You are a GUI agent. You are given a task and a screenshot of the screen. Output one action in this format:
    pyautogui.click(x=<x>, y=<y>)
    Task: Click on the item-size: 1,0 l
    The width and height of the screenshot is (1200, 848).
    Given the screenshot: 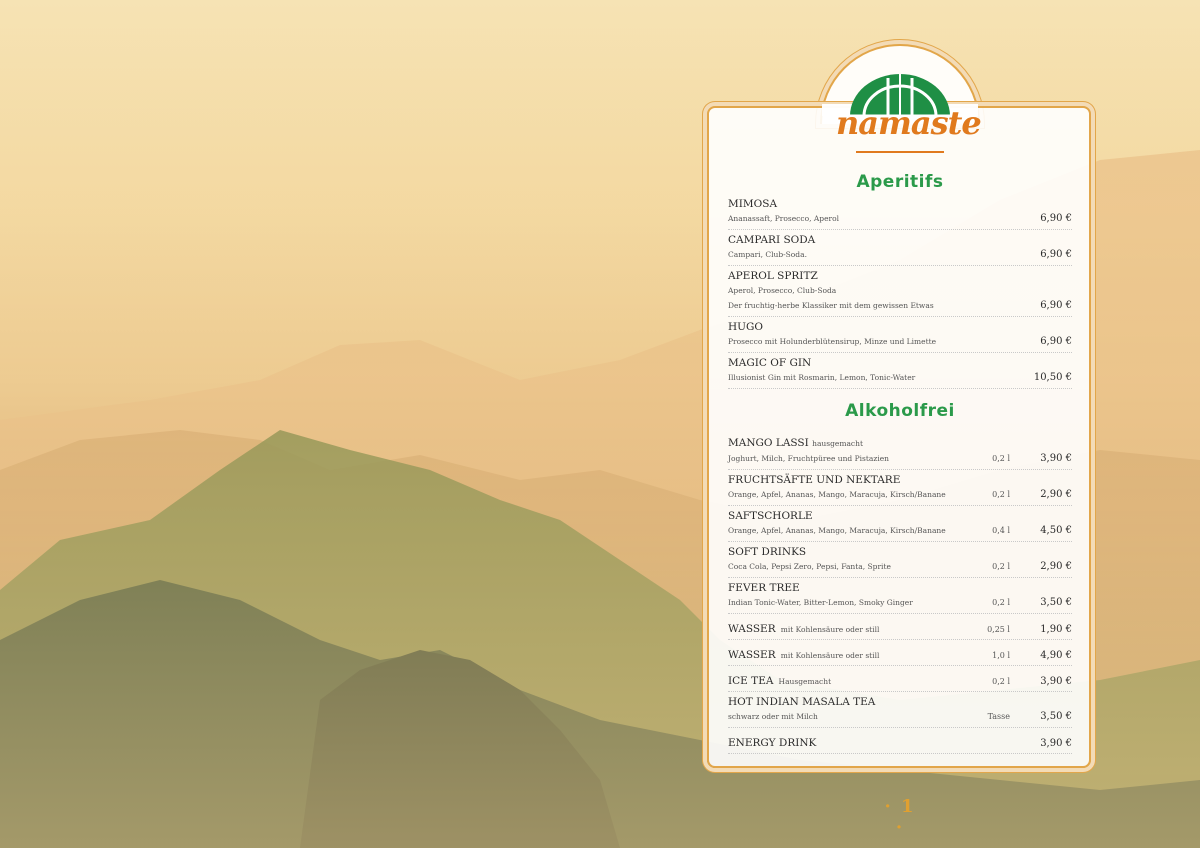 What is the action you would take?
    pyautogui.click(x=1001, y=655)
    